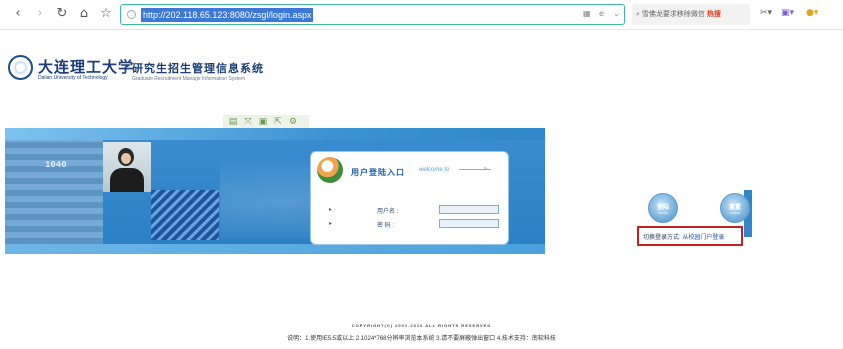 The height and width of the screenshot is (349, 843). I want to click on banner-bottom-stripe, so click(275, 249).